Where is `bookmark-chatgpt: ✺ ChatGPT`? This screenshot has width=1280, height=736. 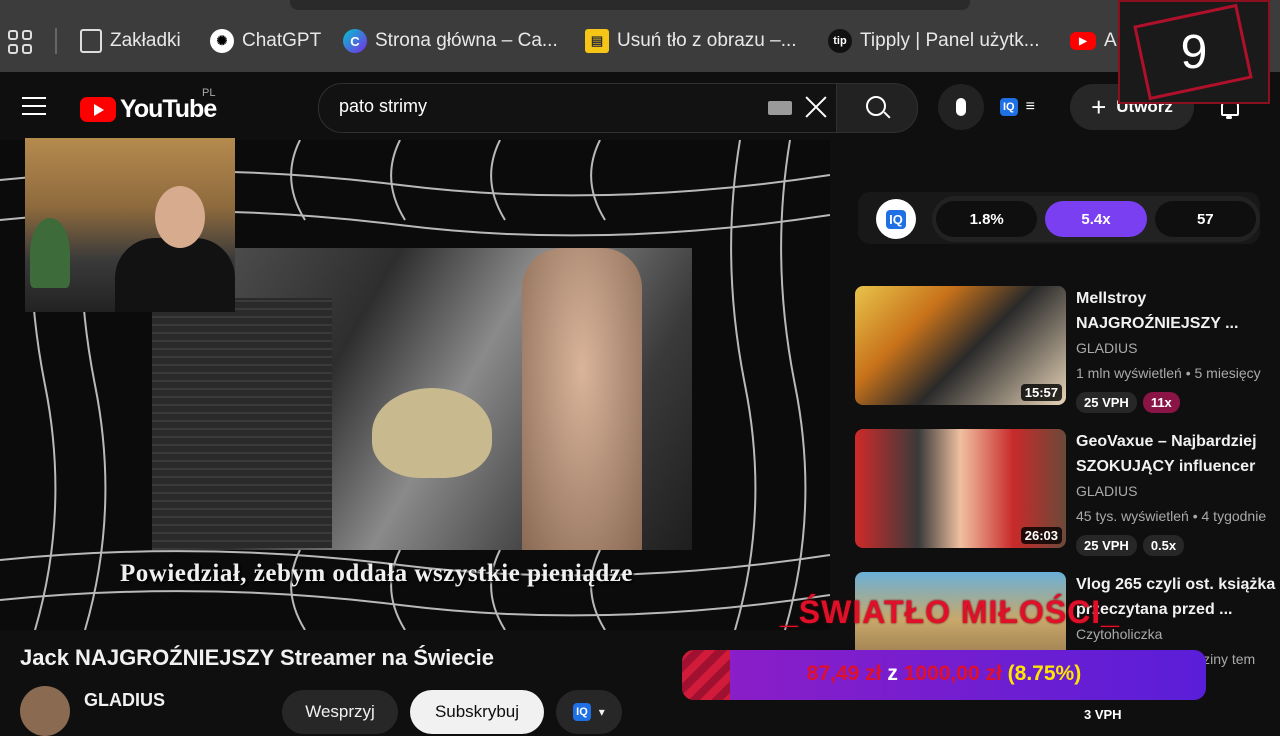
bookmark-chatgpt: ✺ ChatGPT is located at coordinates (265, 41).